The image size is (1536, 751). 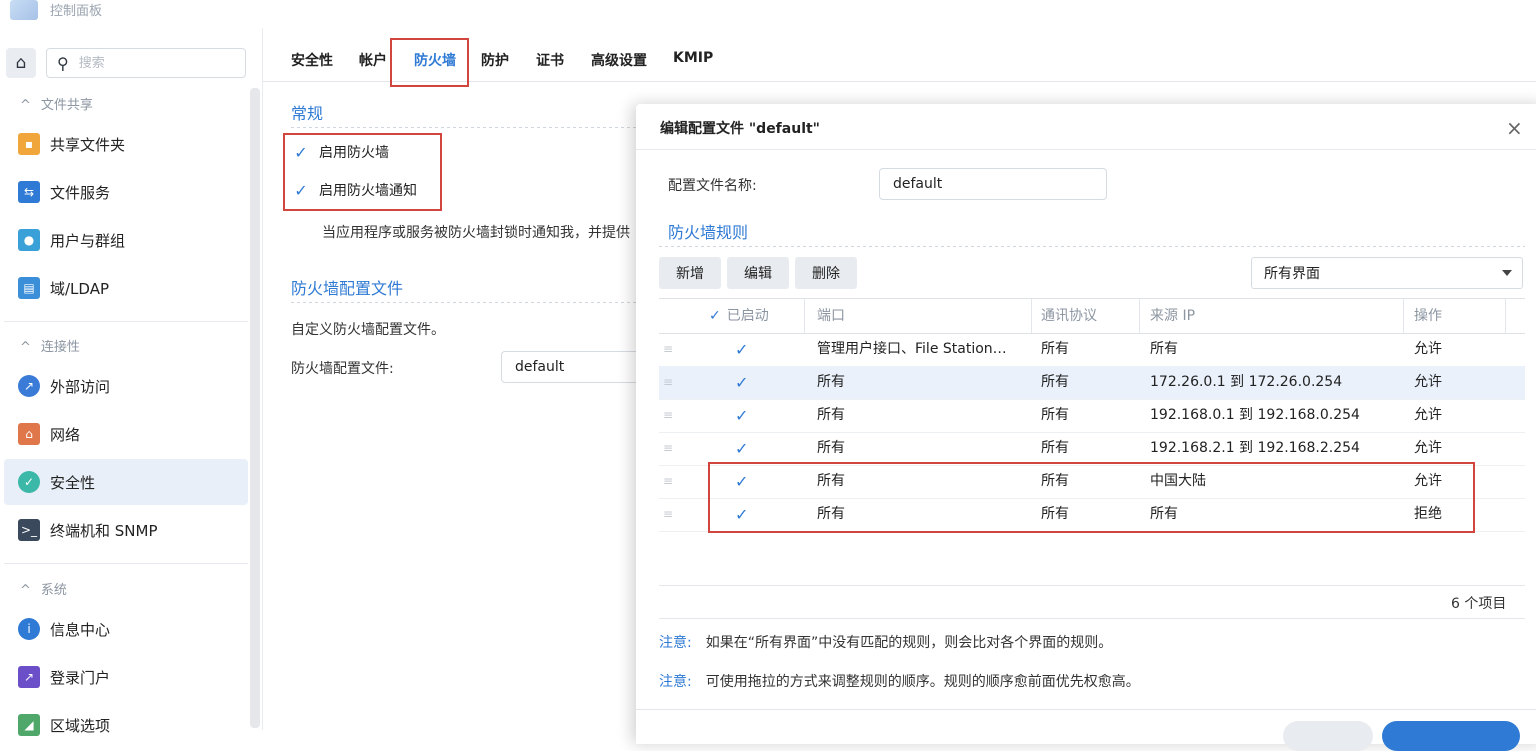 I want to click on sidebar-item-external-access: ↗ 外部访问, so click(x=126, y=386).